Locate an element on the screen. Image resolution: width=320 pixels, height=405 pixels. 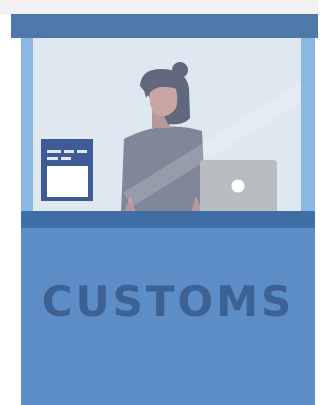
notice-board-icon is located at coordinates (67, 170).